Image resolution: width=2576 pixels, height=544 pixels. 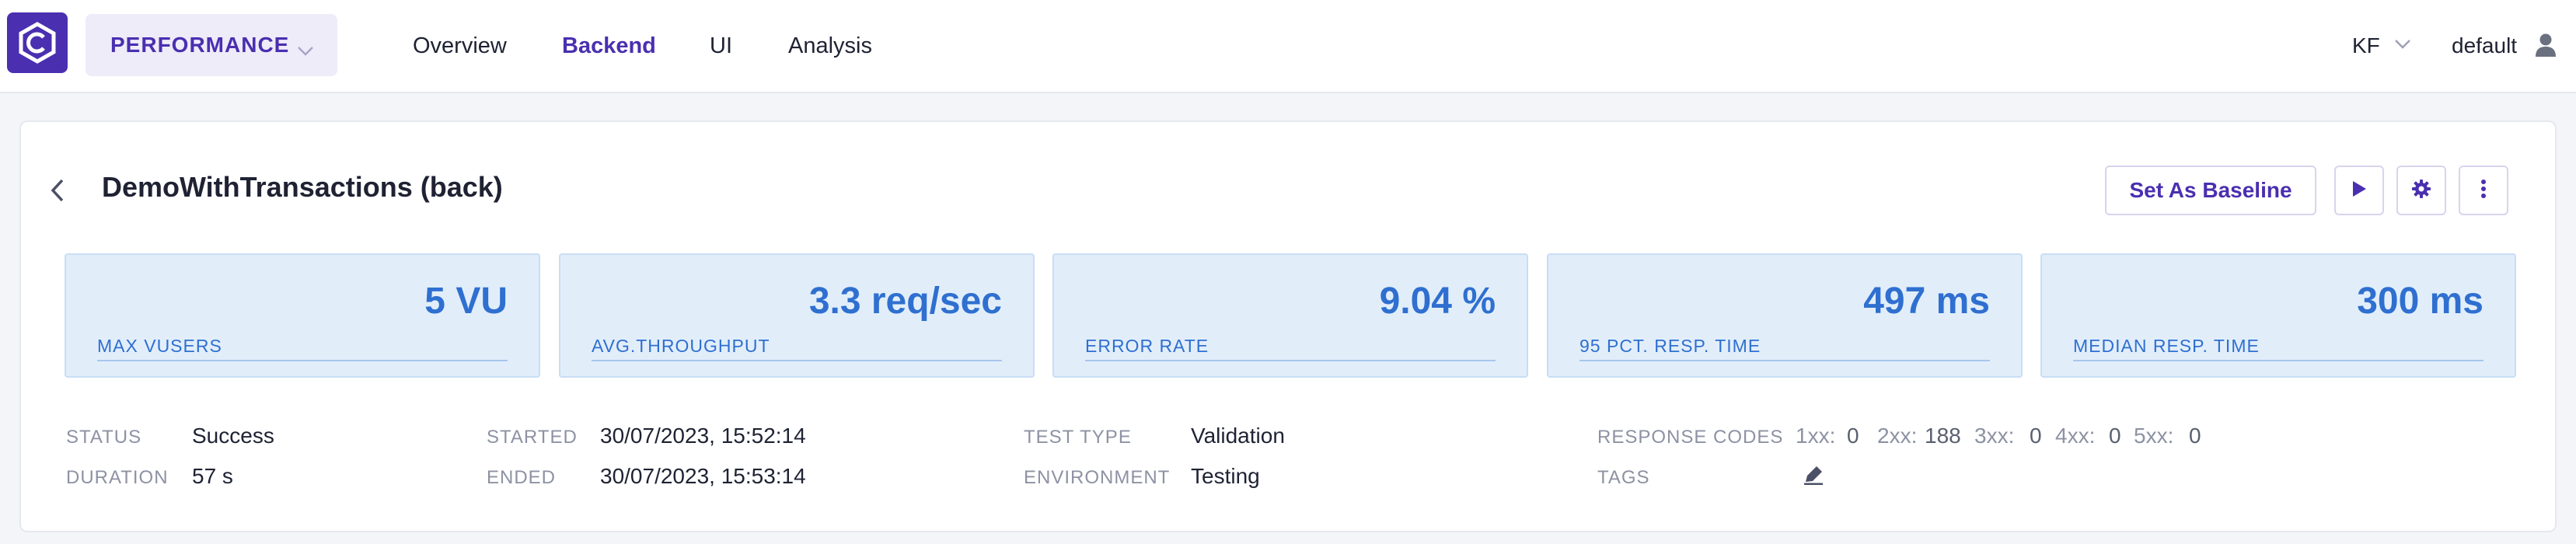 I want to click on tab-analysis: Analysis, so click(x=830, y=46).